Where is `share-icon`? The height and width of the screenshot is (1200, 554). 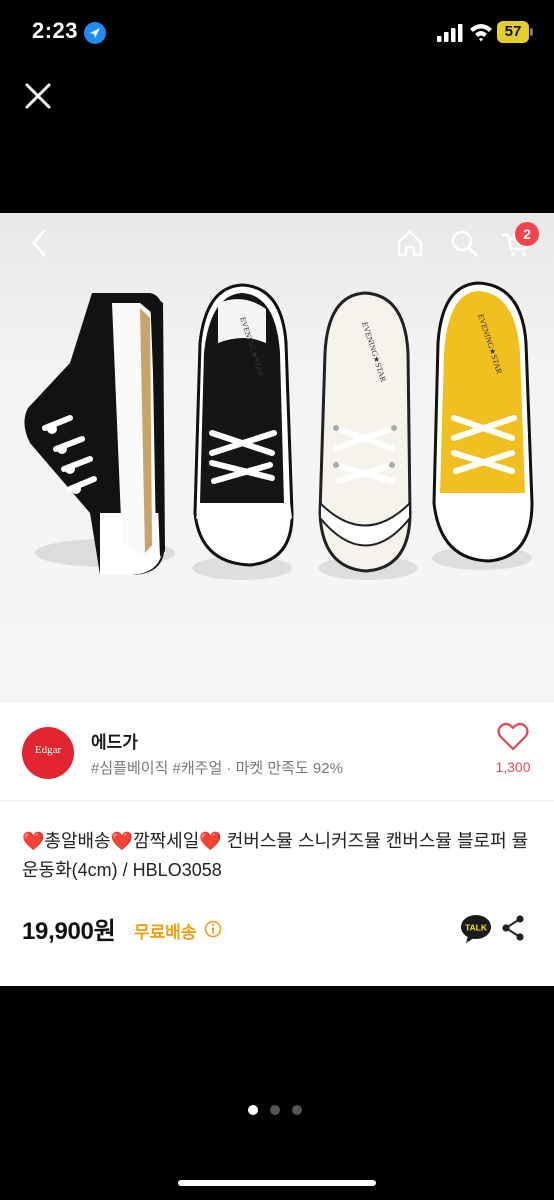
share-icon is located at coordinates (513, 928).